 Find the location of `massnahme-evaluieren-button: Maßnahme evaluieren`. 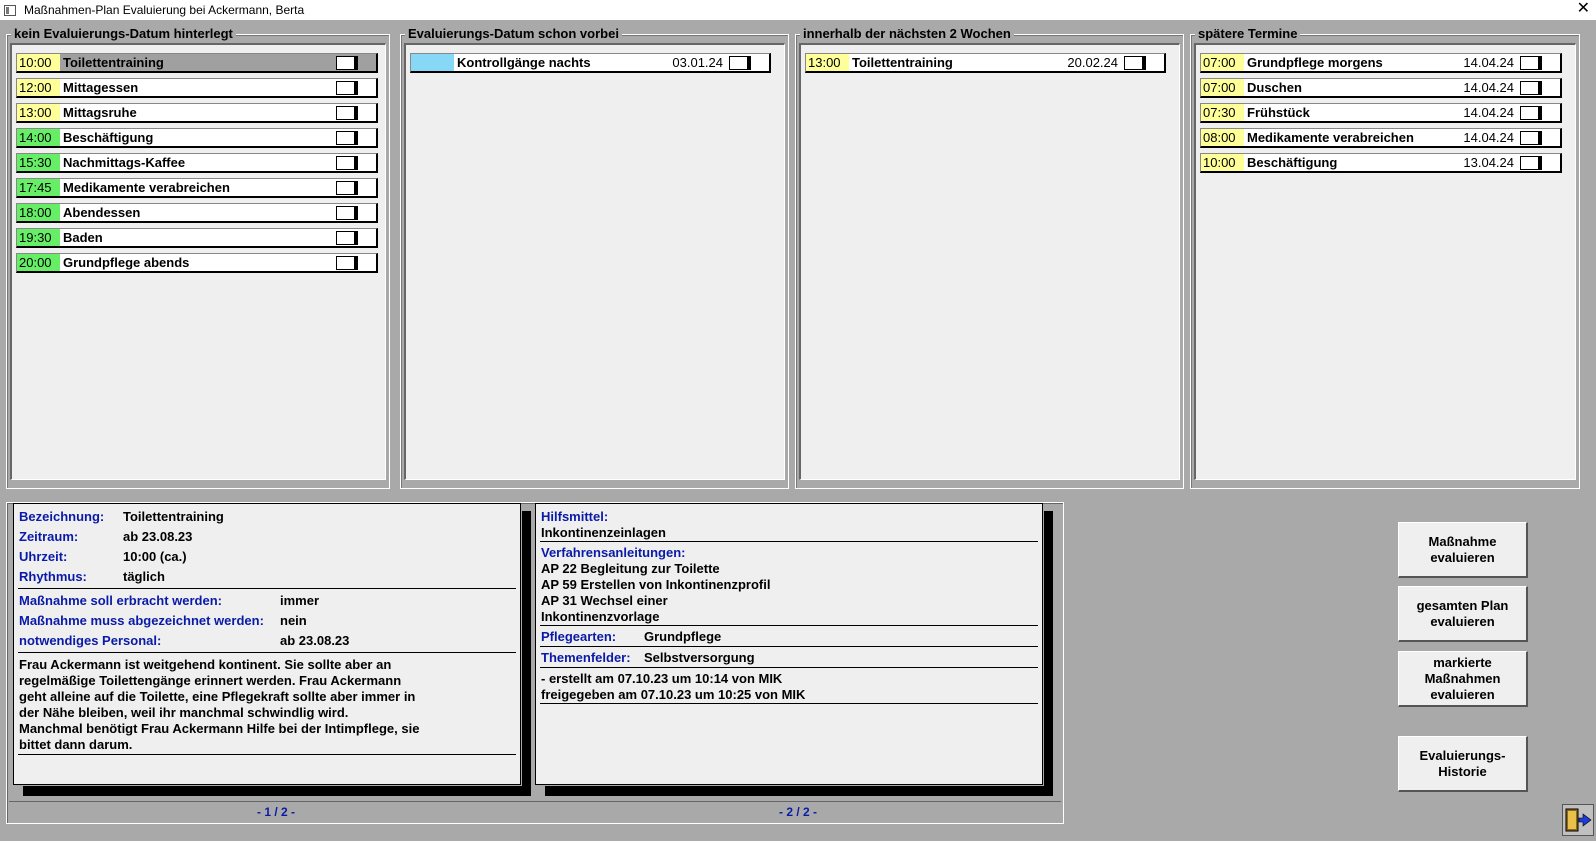

massnahme-evaluieren-button: Maßnahme evaluieren is located at coordinates (1463, 550).